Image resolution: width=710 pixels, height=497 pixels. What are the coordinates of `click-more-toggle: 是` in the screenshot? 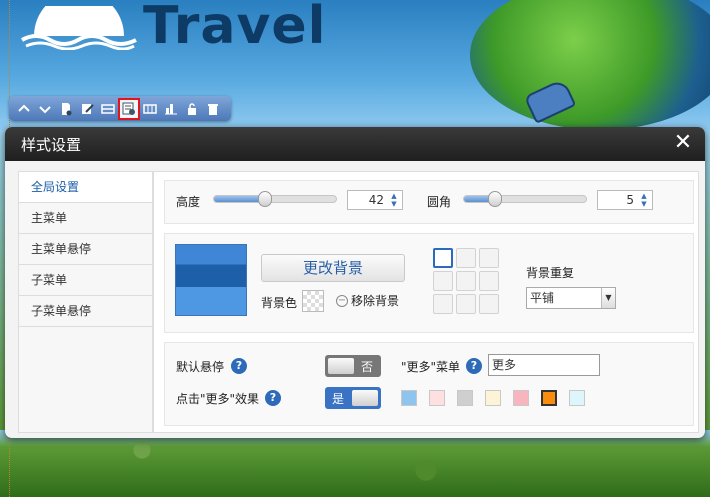 It's located at (353, 398).